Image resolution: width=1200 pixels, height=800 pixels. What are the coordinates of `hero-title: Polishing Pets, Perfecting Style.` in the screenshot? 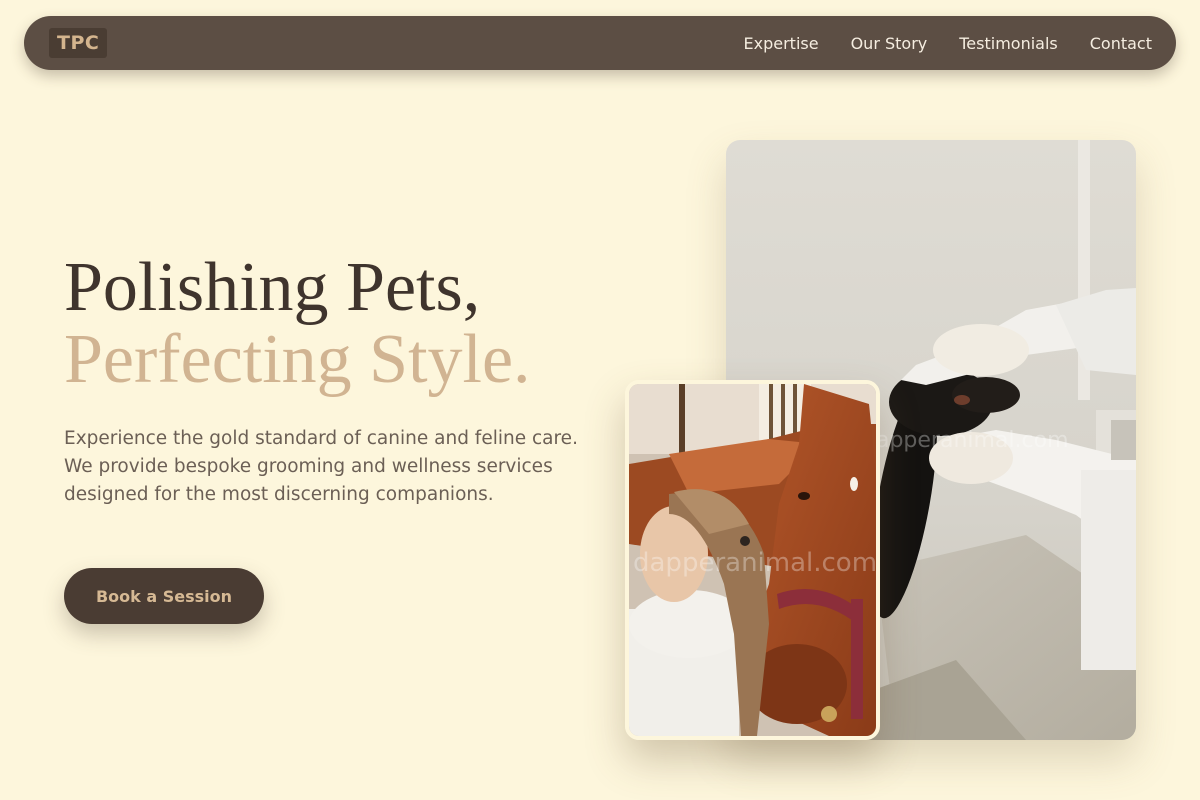 It's located at (297, 324).